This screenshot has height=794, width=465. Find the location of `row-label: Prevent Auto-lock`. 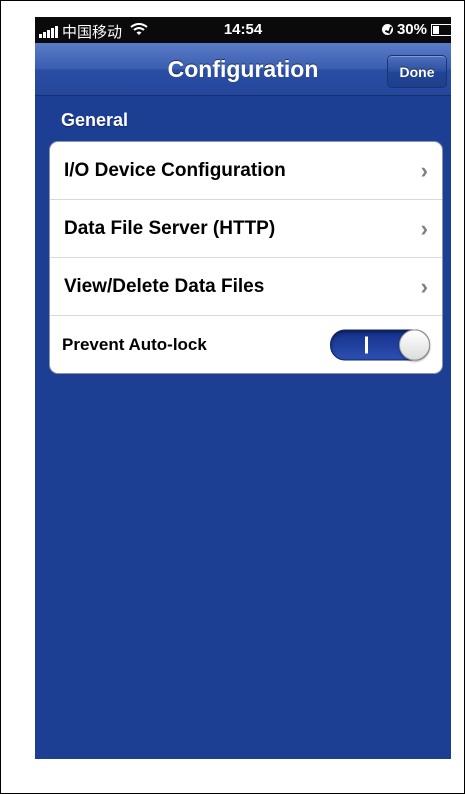

row-label: Prevent Auto-lock is located at coordinates (134, 344).